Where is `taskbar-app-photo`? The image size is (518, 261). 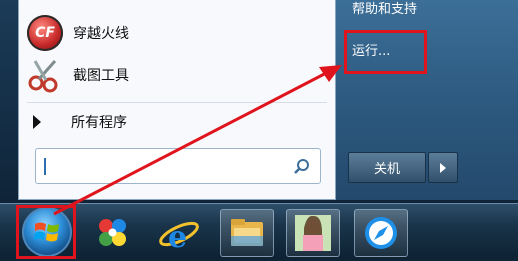 taskbar-app-photo is located at coordinates (313, 233).